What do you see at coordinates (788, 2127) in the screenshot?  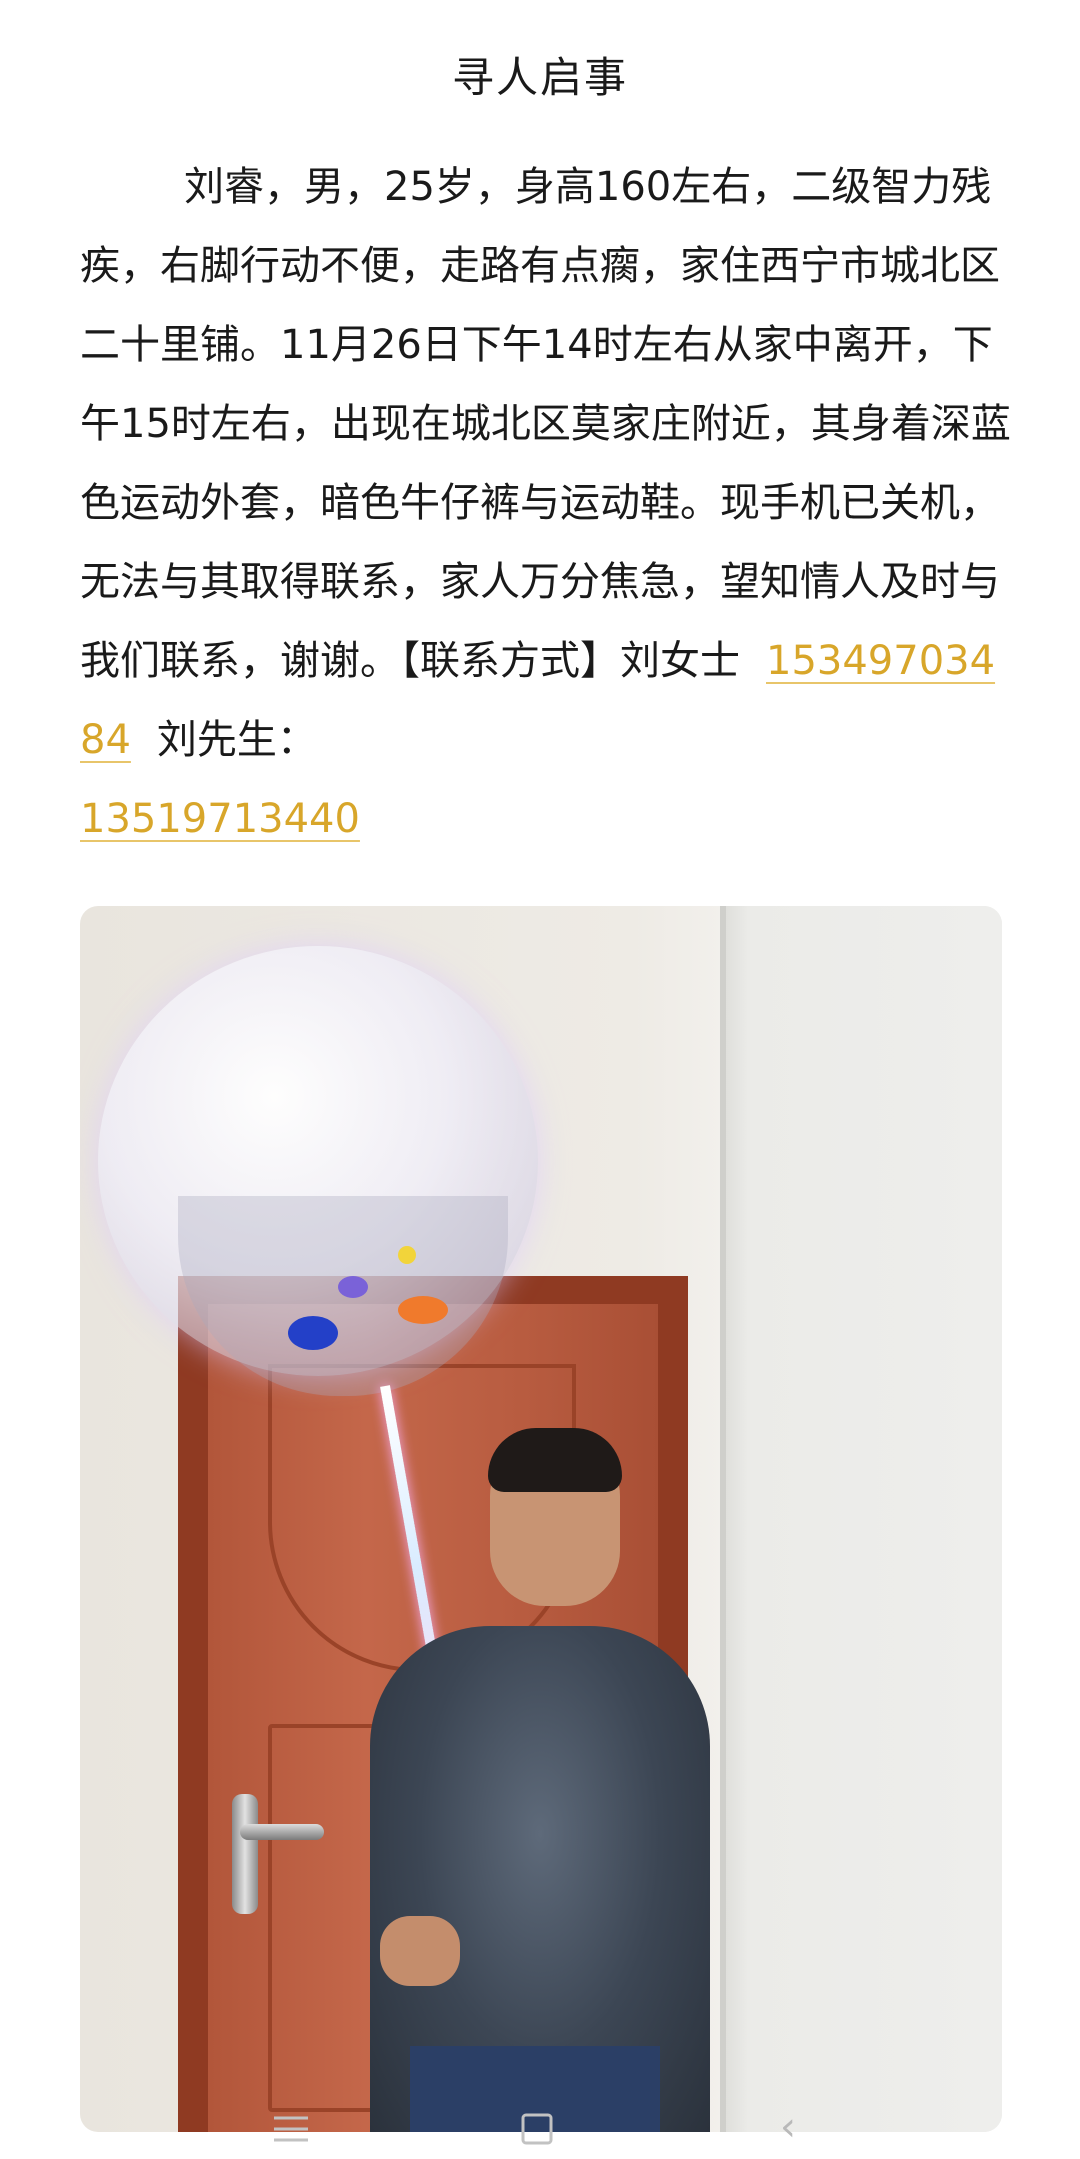 I see `back-icon: ‹` at bounding box center [788, 2127].